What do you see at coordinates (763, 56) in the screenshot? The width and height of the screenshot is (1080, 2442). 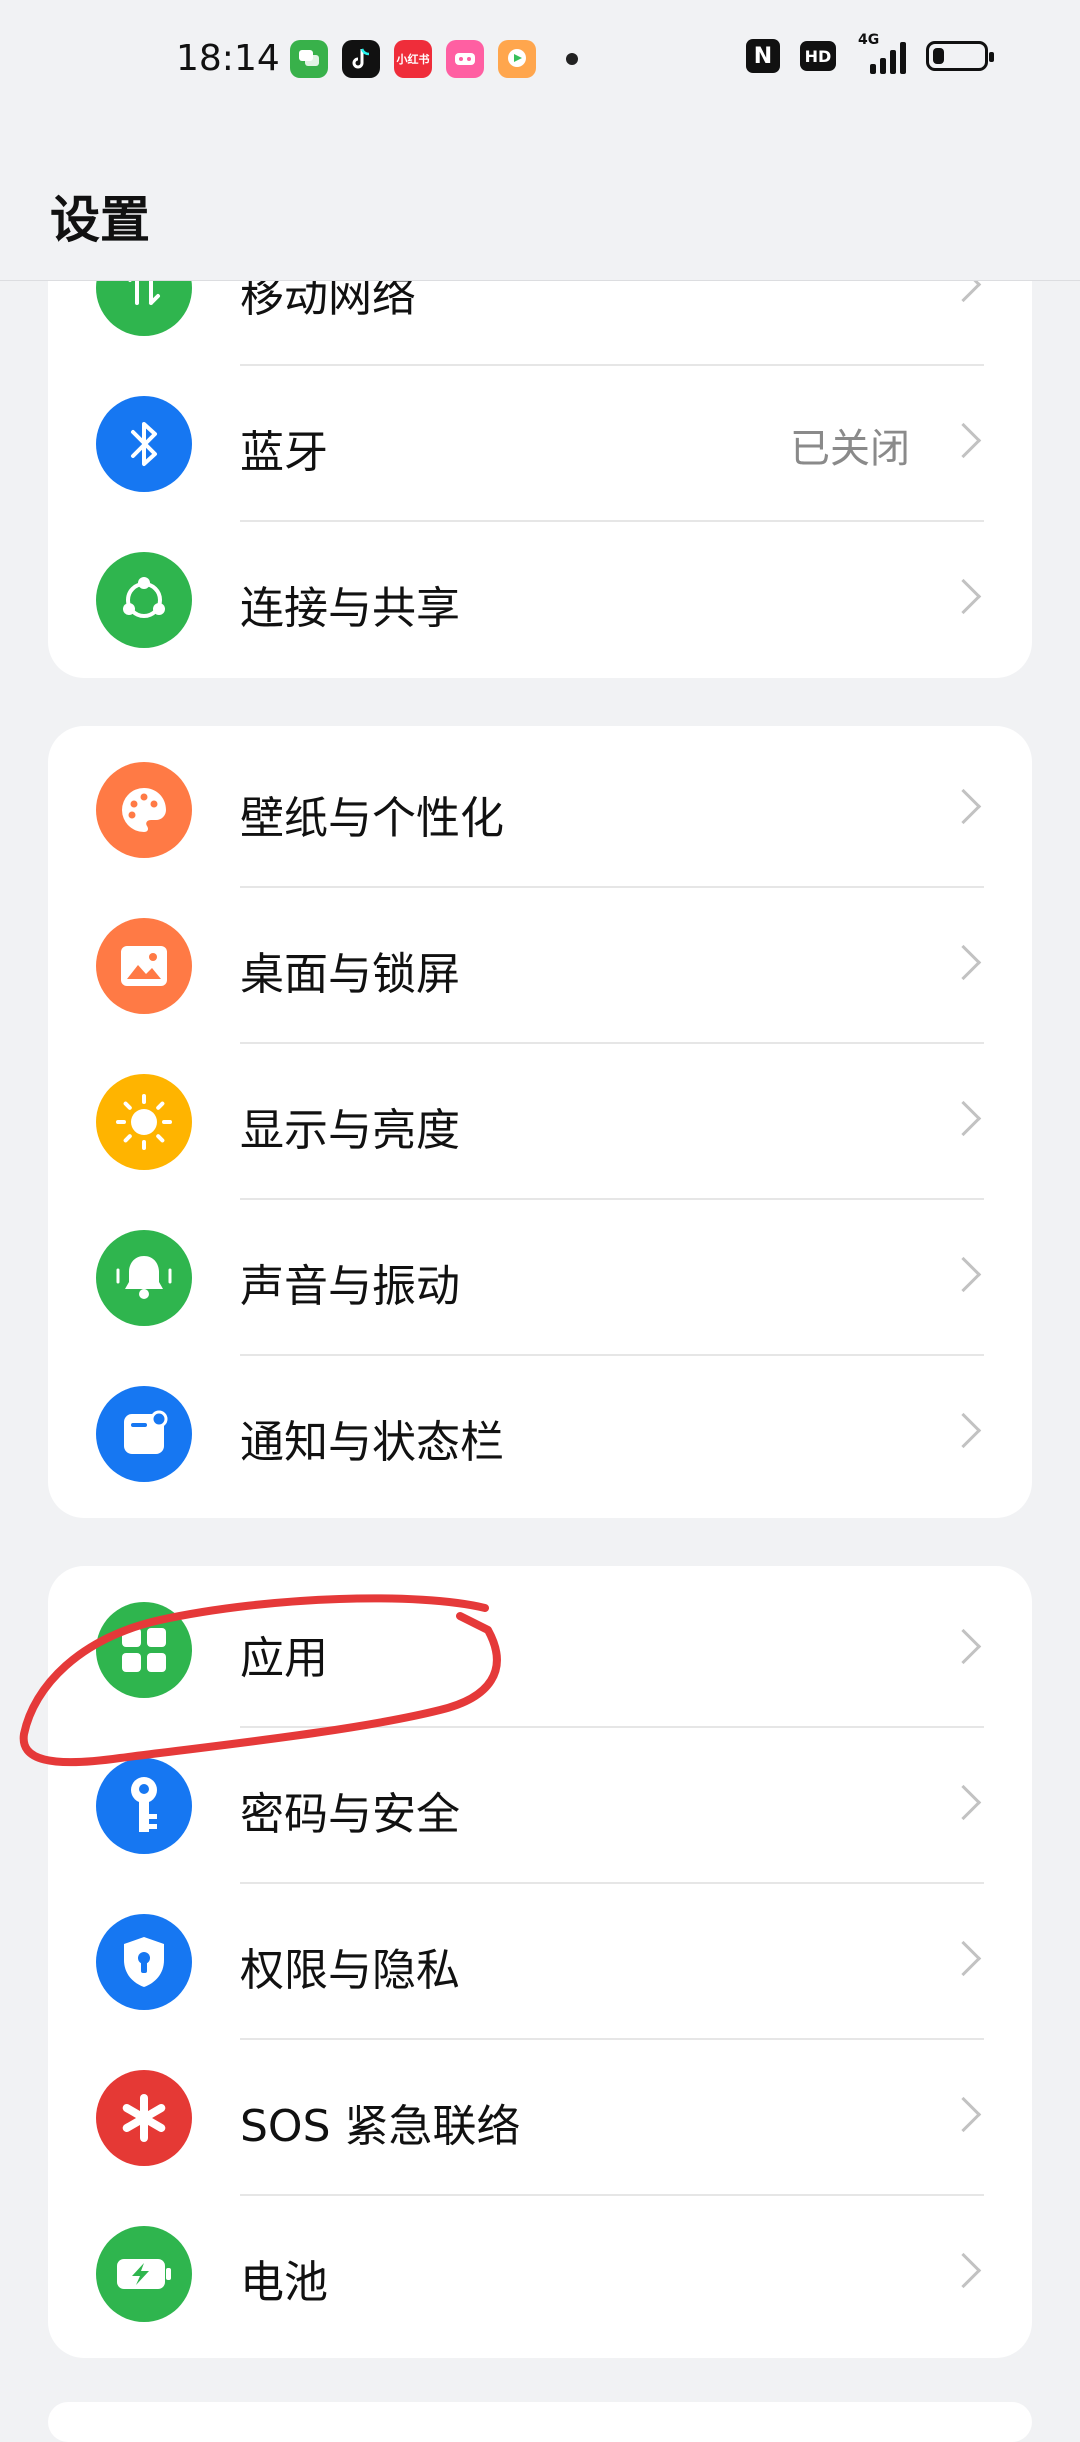 I see `nfc-icon: N` at bounding box center [763, 56].